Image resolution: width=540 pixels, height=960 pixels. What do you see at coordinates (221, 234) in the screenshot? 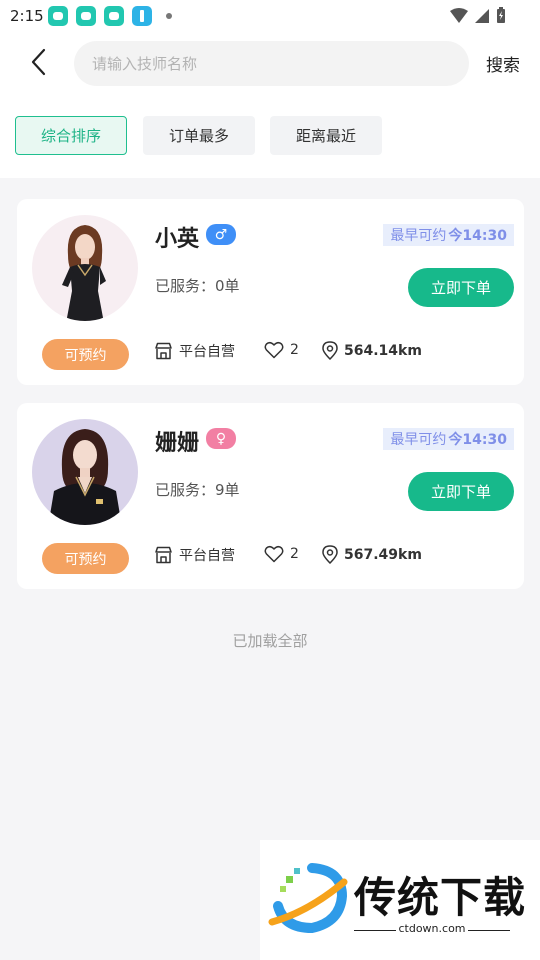
I see `male-icon: ♂` at bounding box center [221, 234].